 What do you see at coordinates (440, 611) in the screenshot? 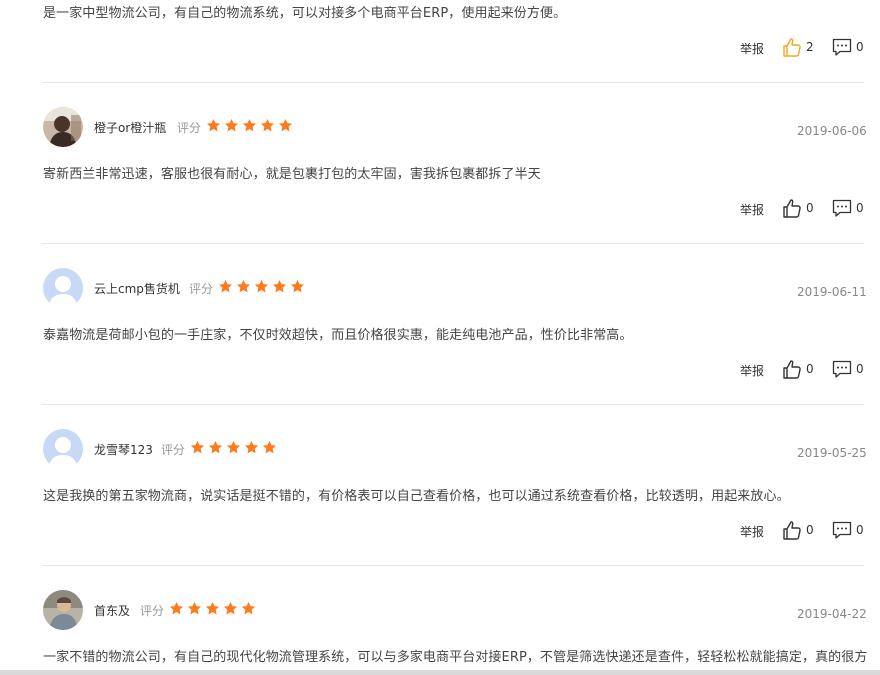
I see `review-header: 首东及 评分 2019-04-22` at bounding box center [440, 611].